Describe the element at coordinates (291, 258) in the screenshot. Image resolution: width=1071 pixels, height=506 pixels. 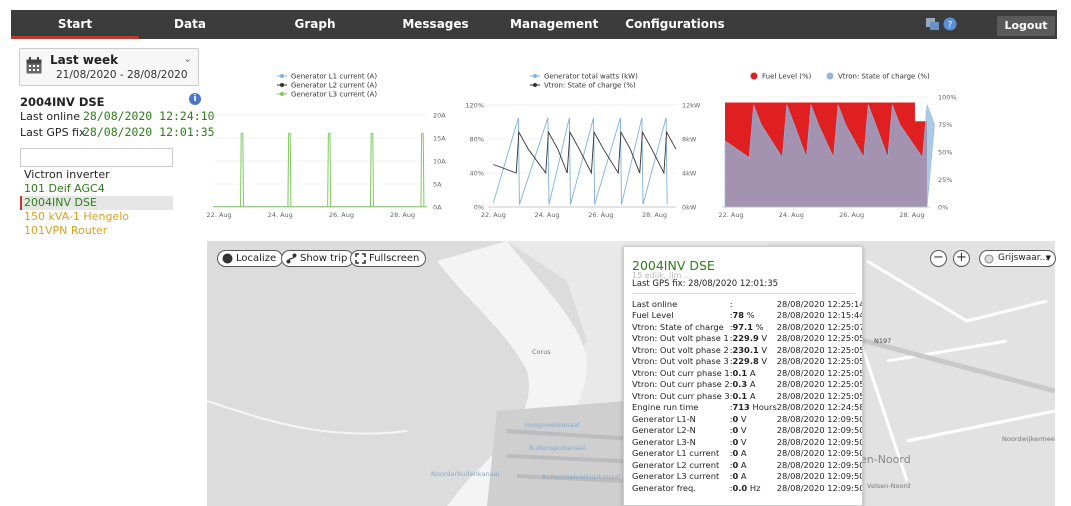
I see `route-icon` at that location.